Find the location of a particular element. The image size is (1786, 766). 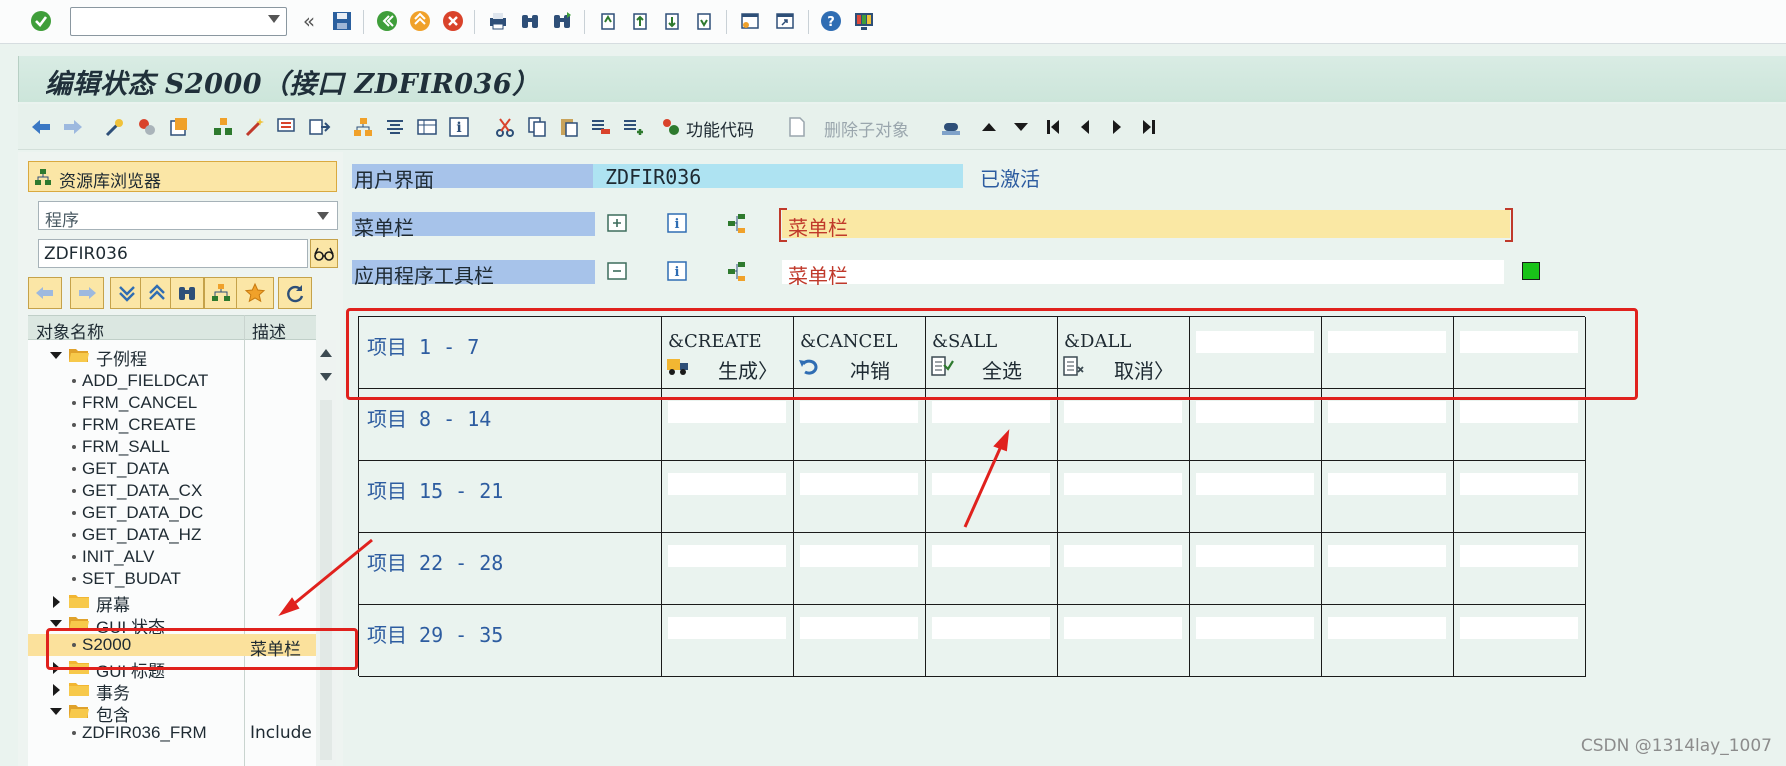

previous-page-icon is located at coordinates (640, 21).